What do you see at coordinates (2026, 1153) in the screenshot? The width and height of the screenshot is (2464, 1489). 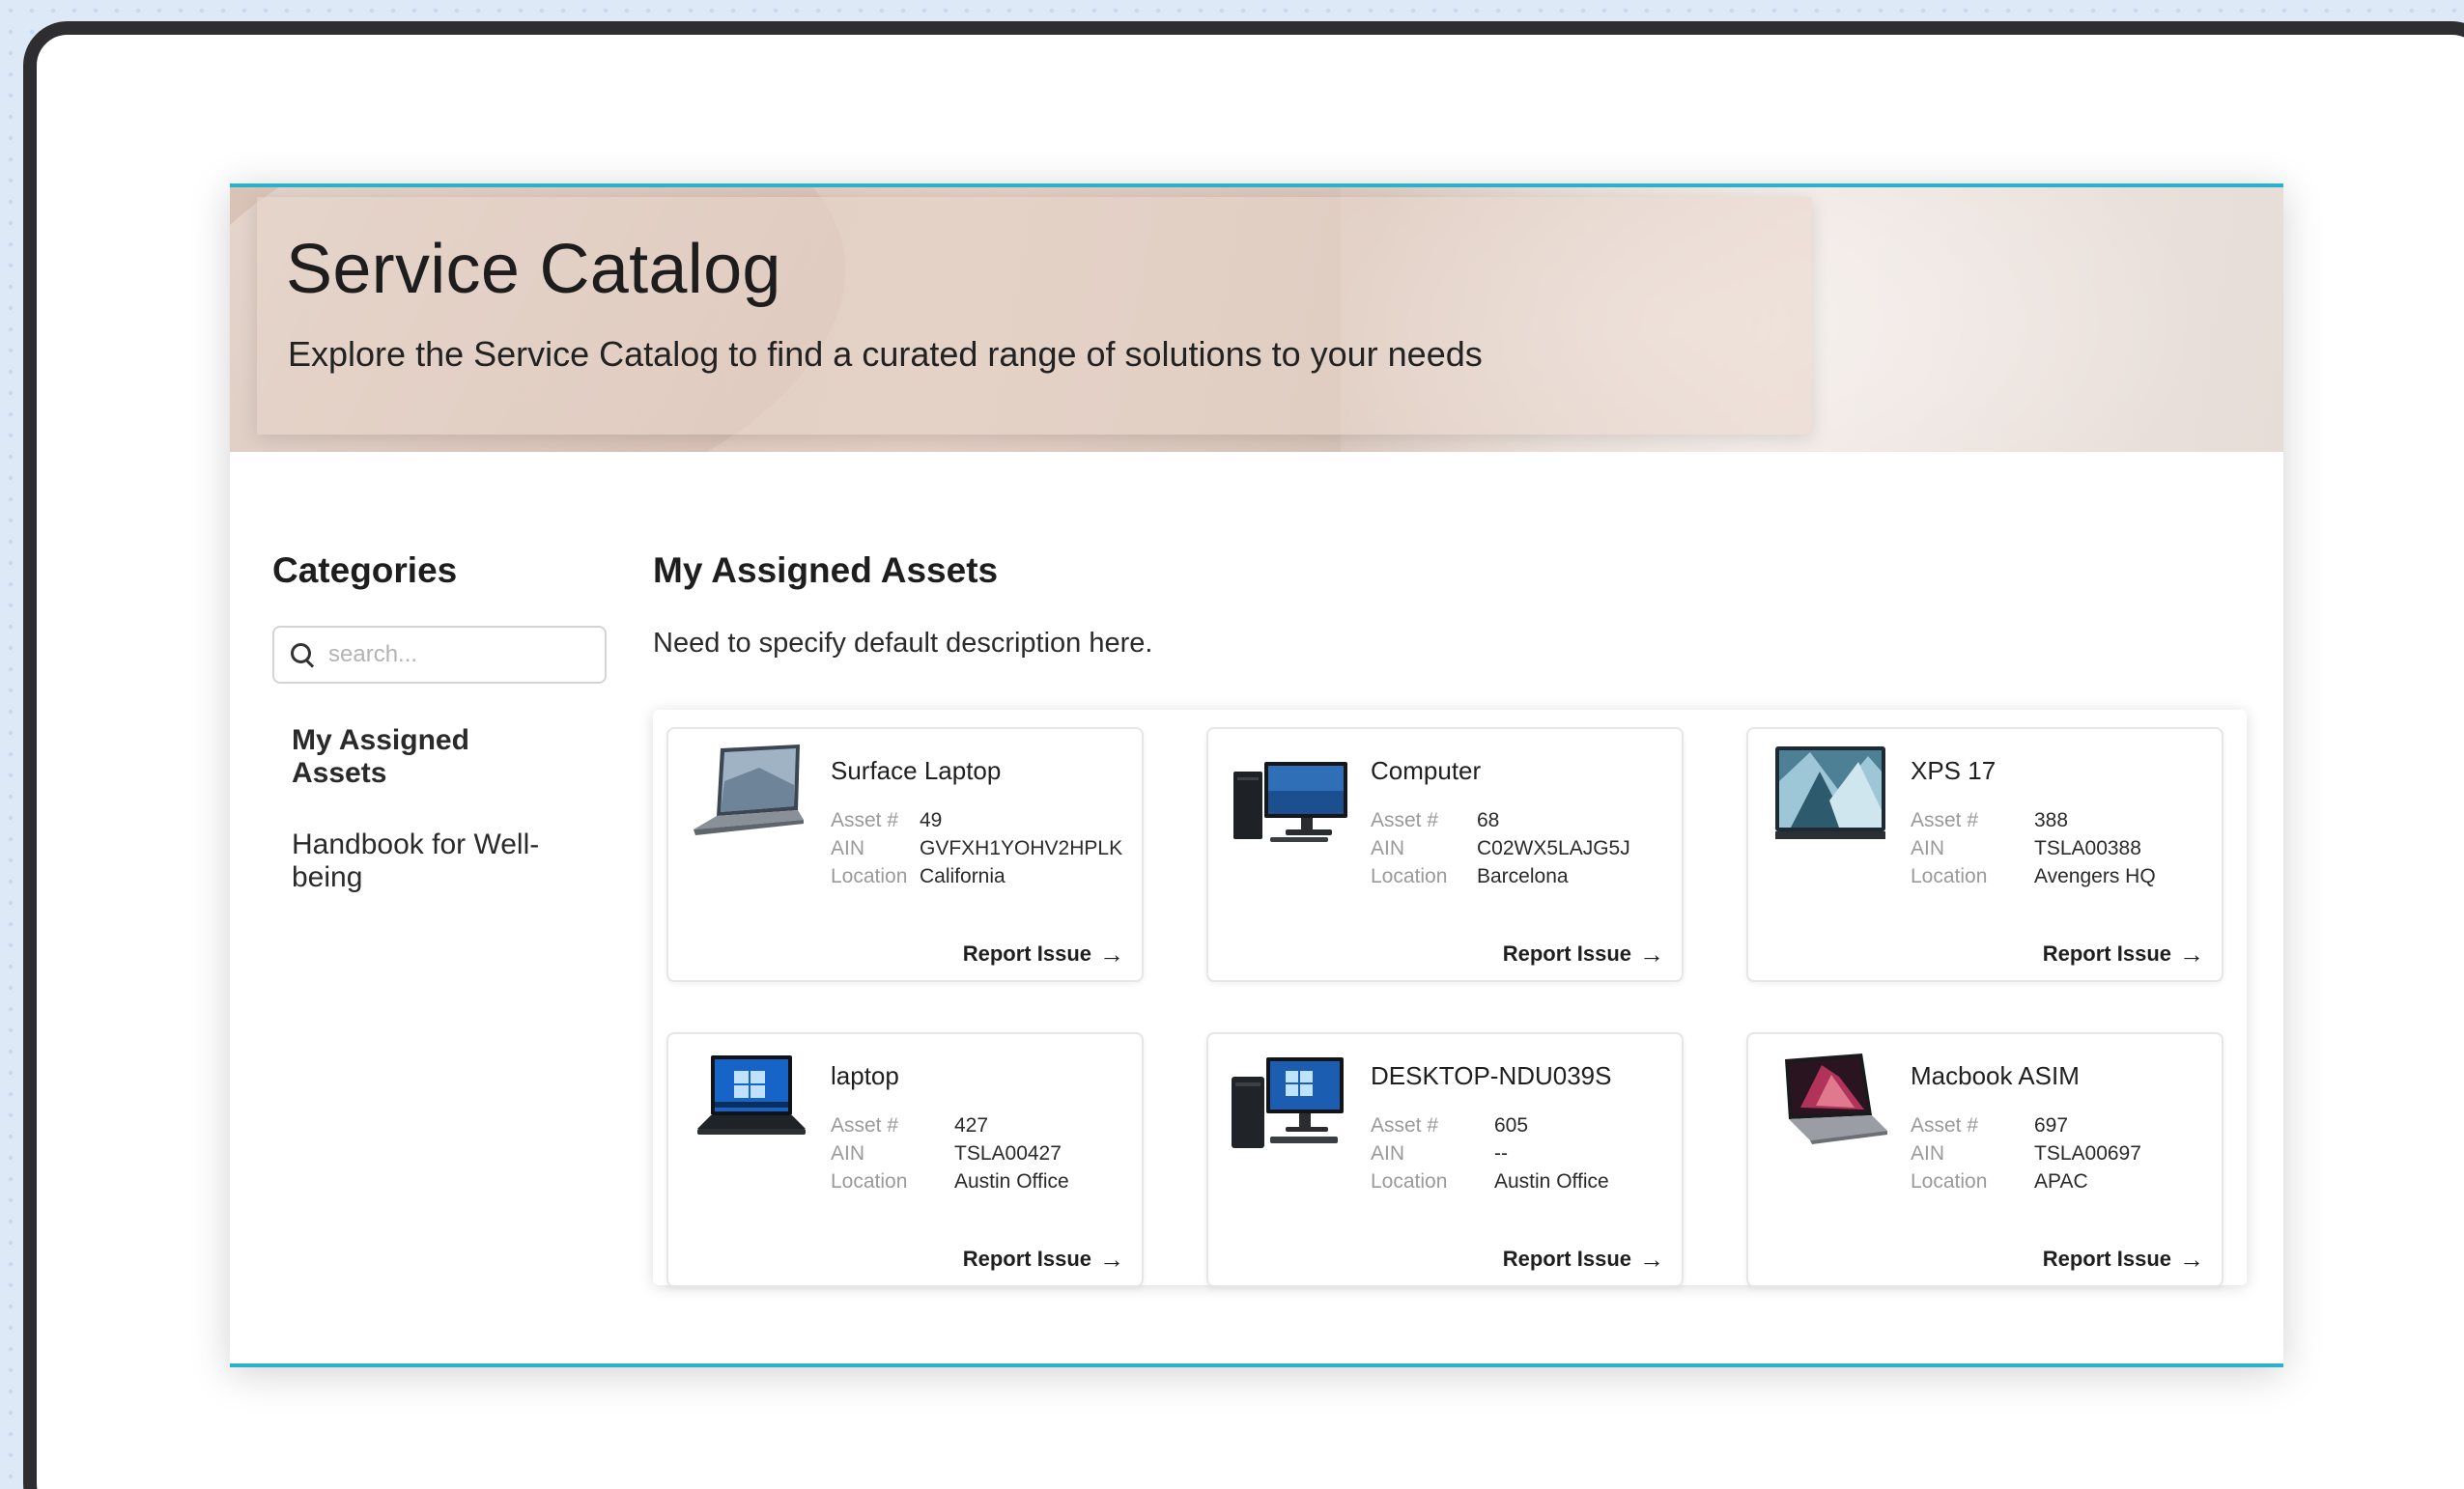 I see `asset-meta: Asset # 697 AIN TSLA00697 Location APAC` at bounding box center [2026, 1153].